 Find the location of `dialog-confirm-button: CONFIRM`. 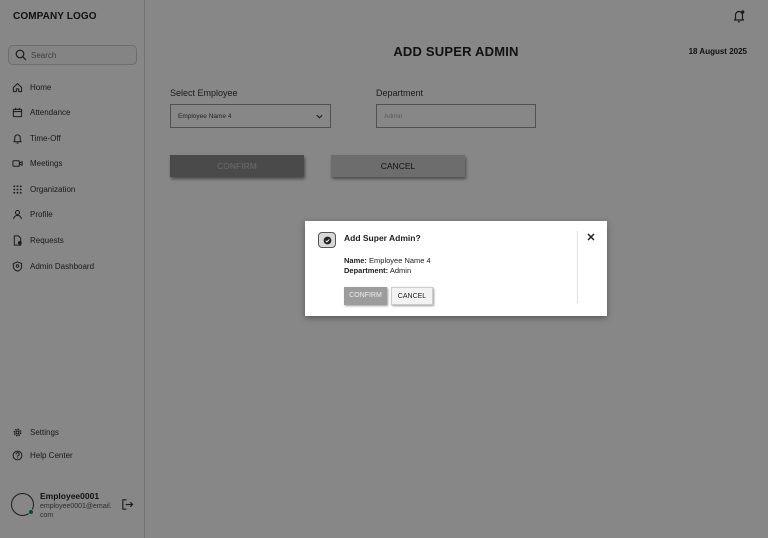

dialog-confirm-button: CONFIRM is located at coordinates (365, 296).